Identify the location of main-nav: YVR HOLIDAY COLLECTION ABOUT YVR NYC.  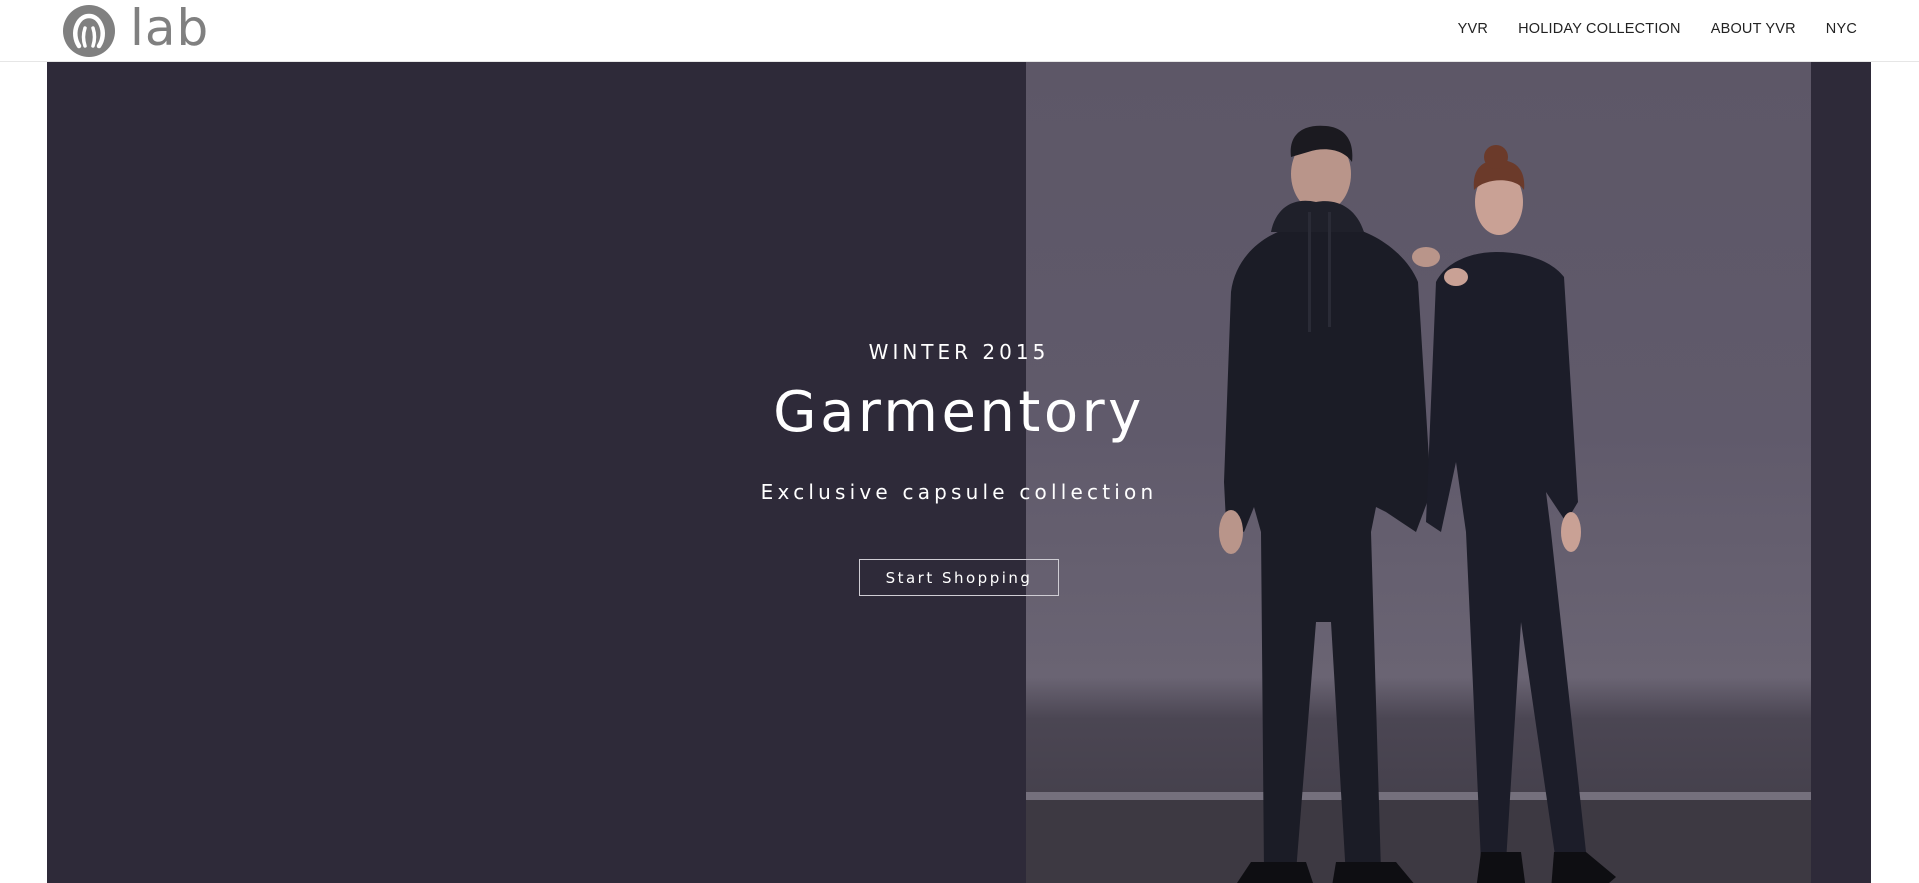
(1657, 29).